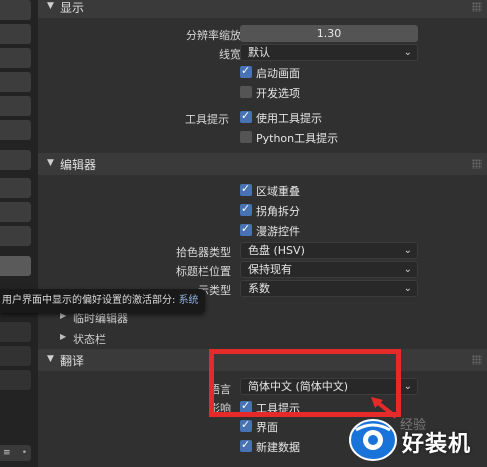  I want to click on tooltips-label: 工具提示, so click(207, 119).